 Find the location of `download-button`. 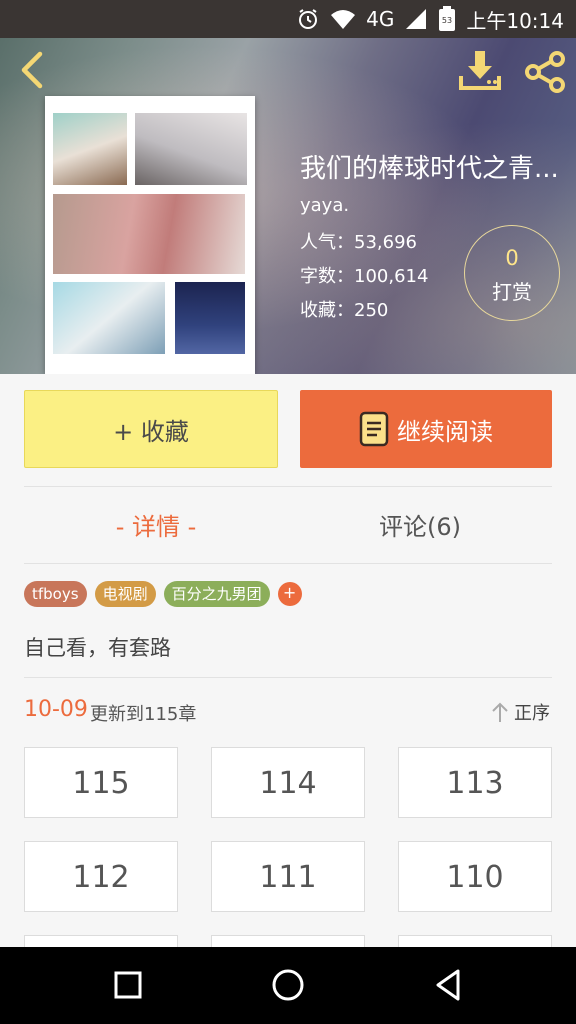

download-button is located at coordinates (480, 70).